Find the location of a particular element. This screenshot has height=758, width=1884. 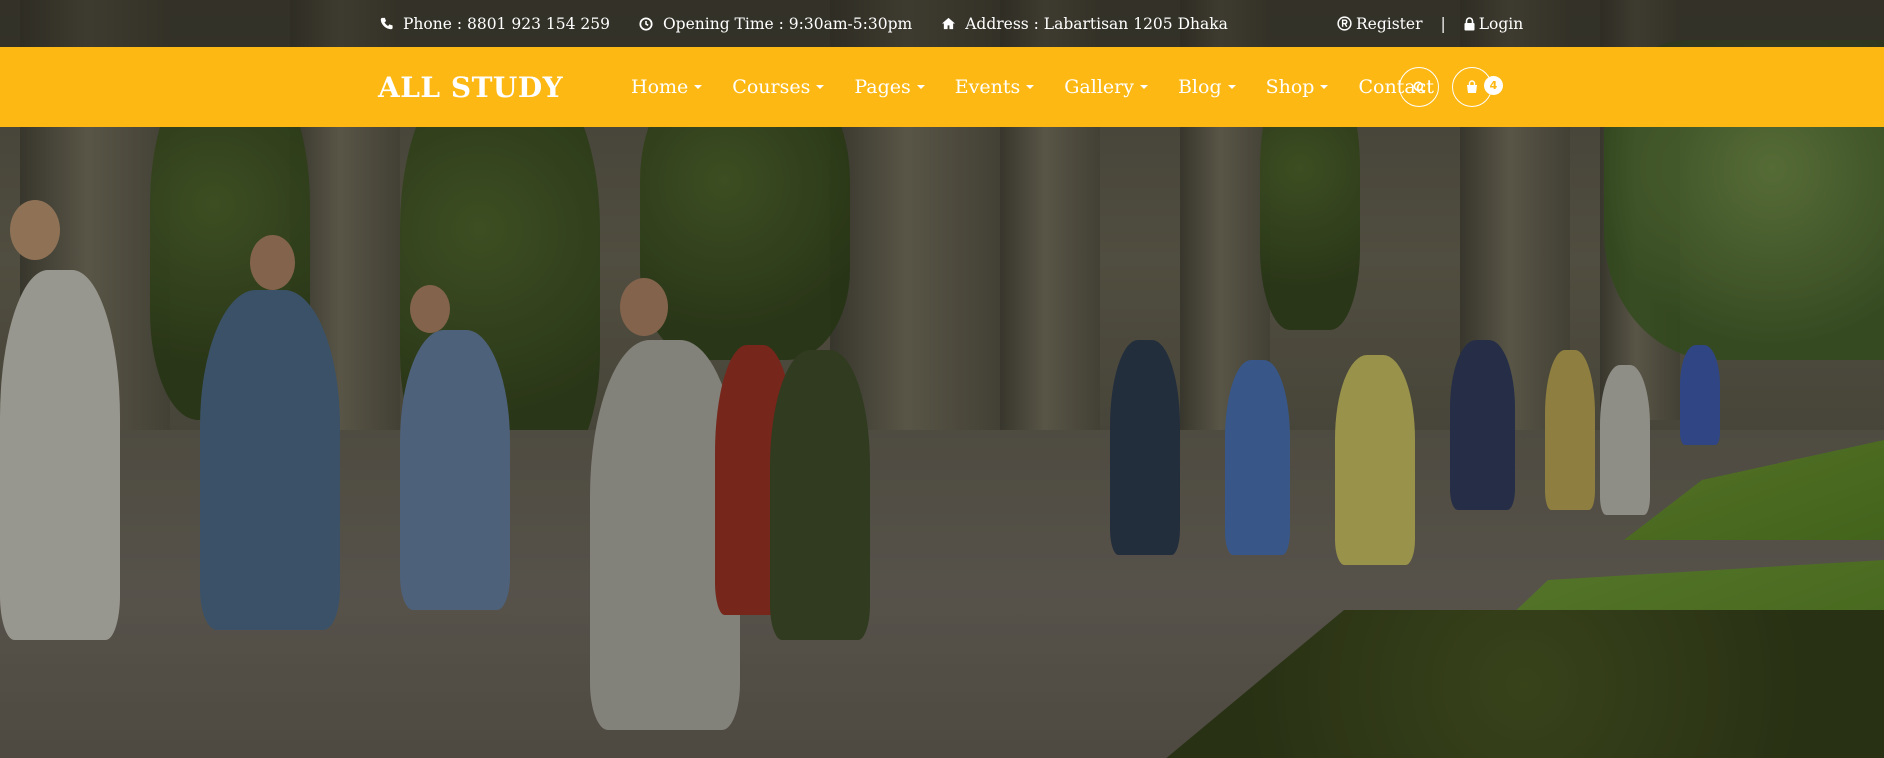

search-icon is located at coordinates (1419, 87).